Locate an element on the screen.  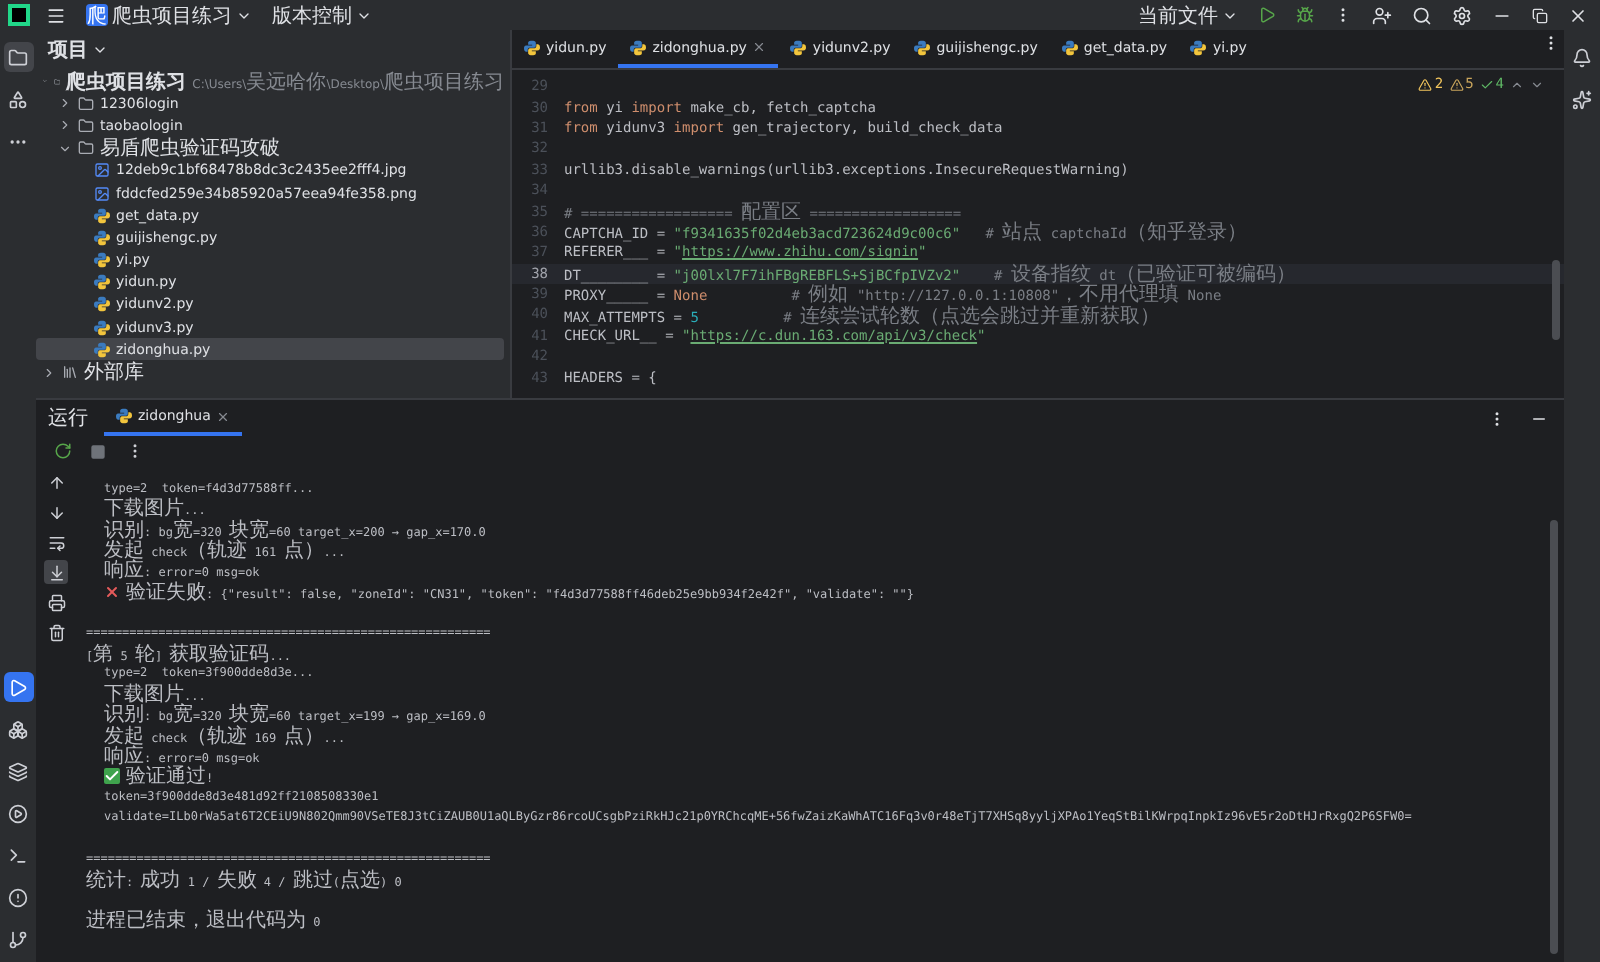
search-icon is located at coordinates (1422, 15).